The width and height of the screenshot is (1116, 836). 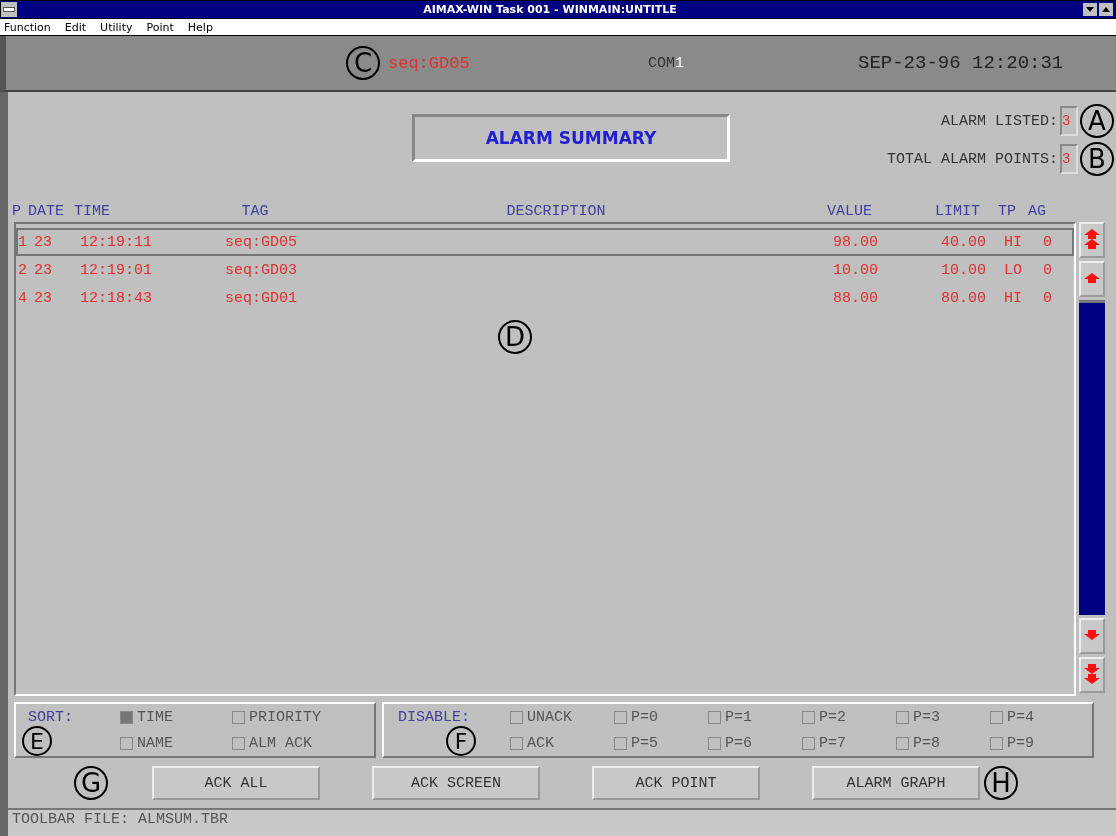 I want to click on action-button: ACK SCREEN, so click(x=456, y=783).